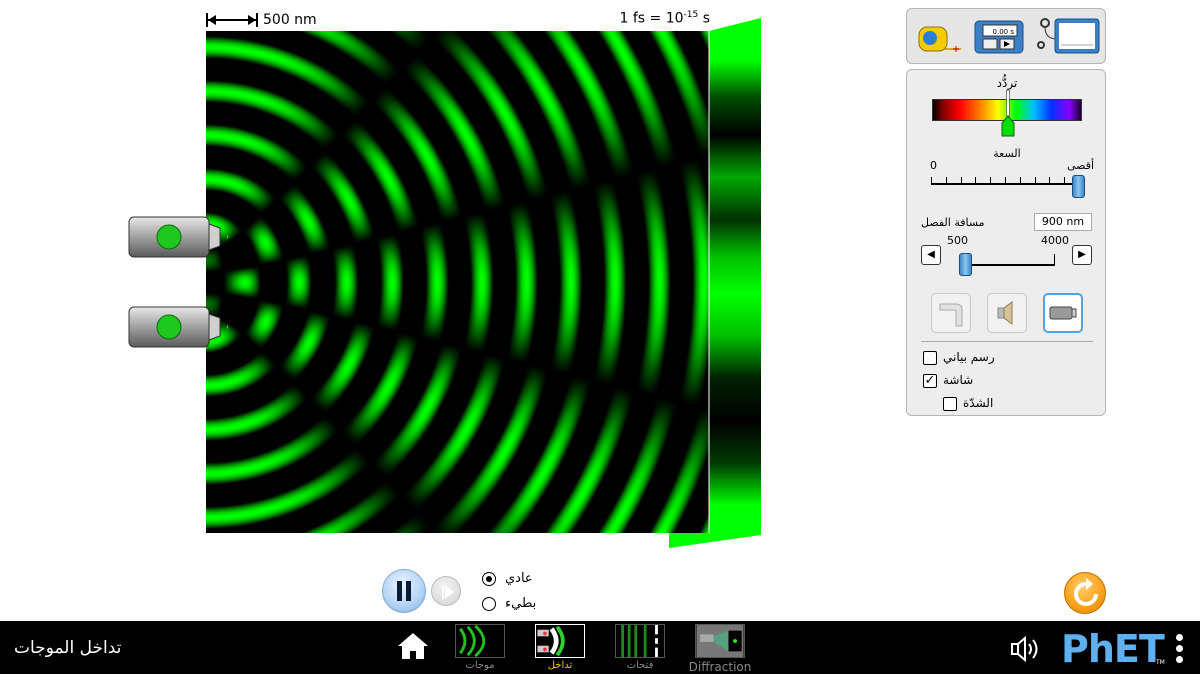 The width and height of the screenshot is (1200, 674). What do you see at coordinates (950, 404) in the screenshot?
I see `intensity-checkbox` at bounding box center [950, 404].